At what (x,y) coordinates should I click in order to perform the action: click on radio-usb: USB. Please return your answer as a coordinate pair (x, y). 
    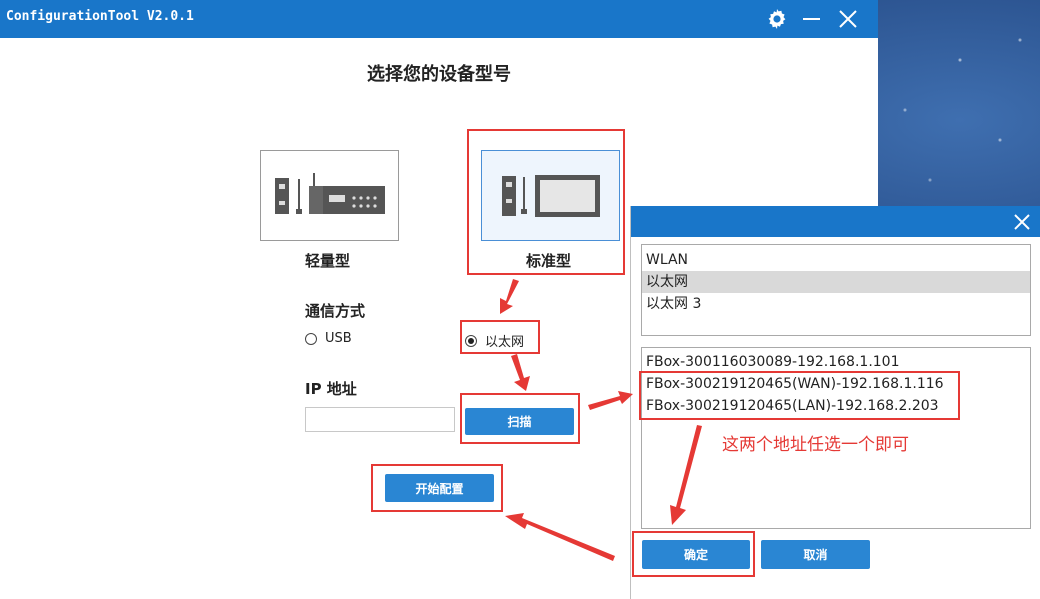
    Looking at the image, I should click on (328, 338).